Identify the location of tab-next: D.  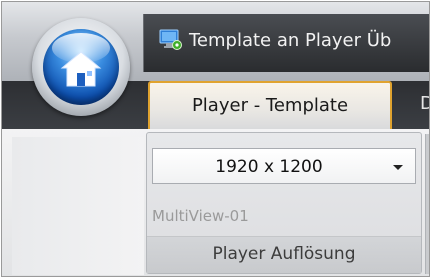
(424, 103).